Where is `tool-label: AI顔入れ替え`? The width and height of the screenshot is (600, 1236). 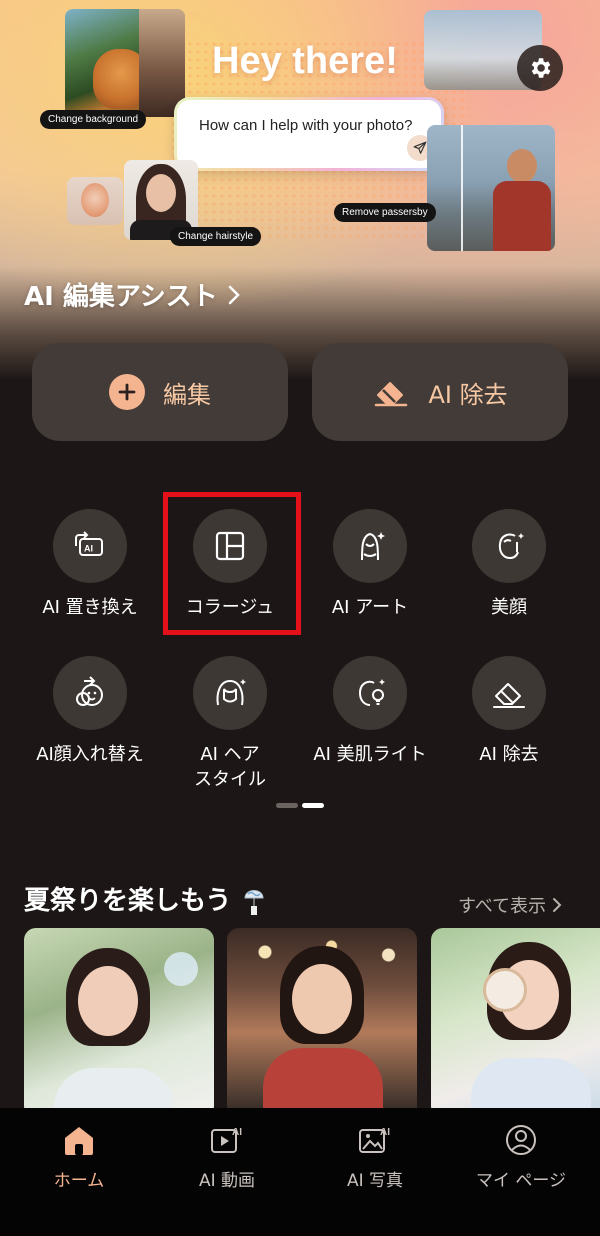 tool-label: AI顔入れ替え is located at coordinates (90, 754).